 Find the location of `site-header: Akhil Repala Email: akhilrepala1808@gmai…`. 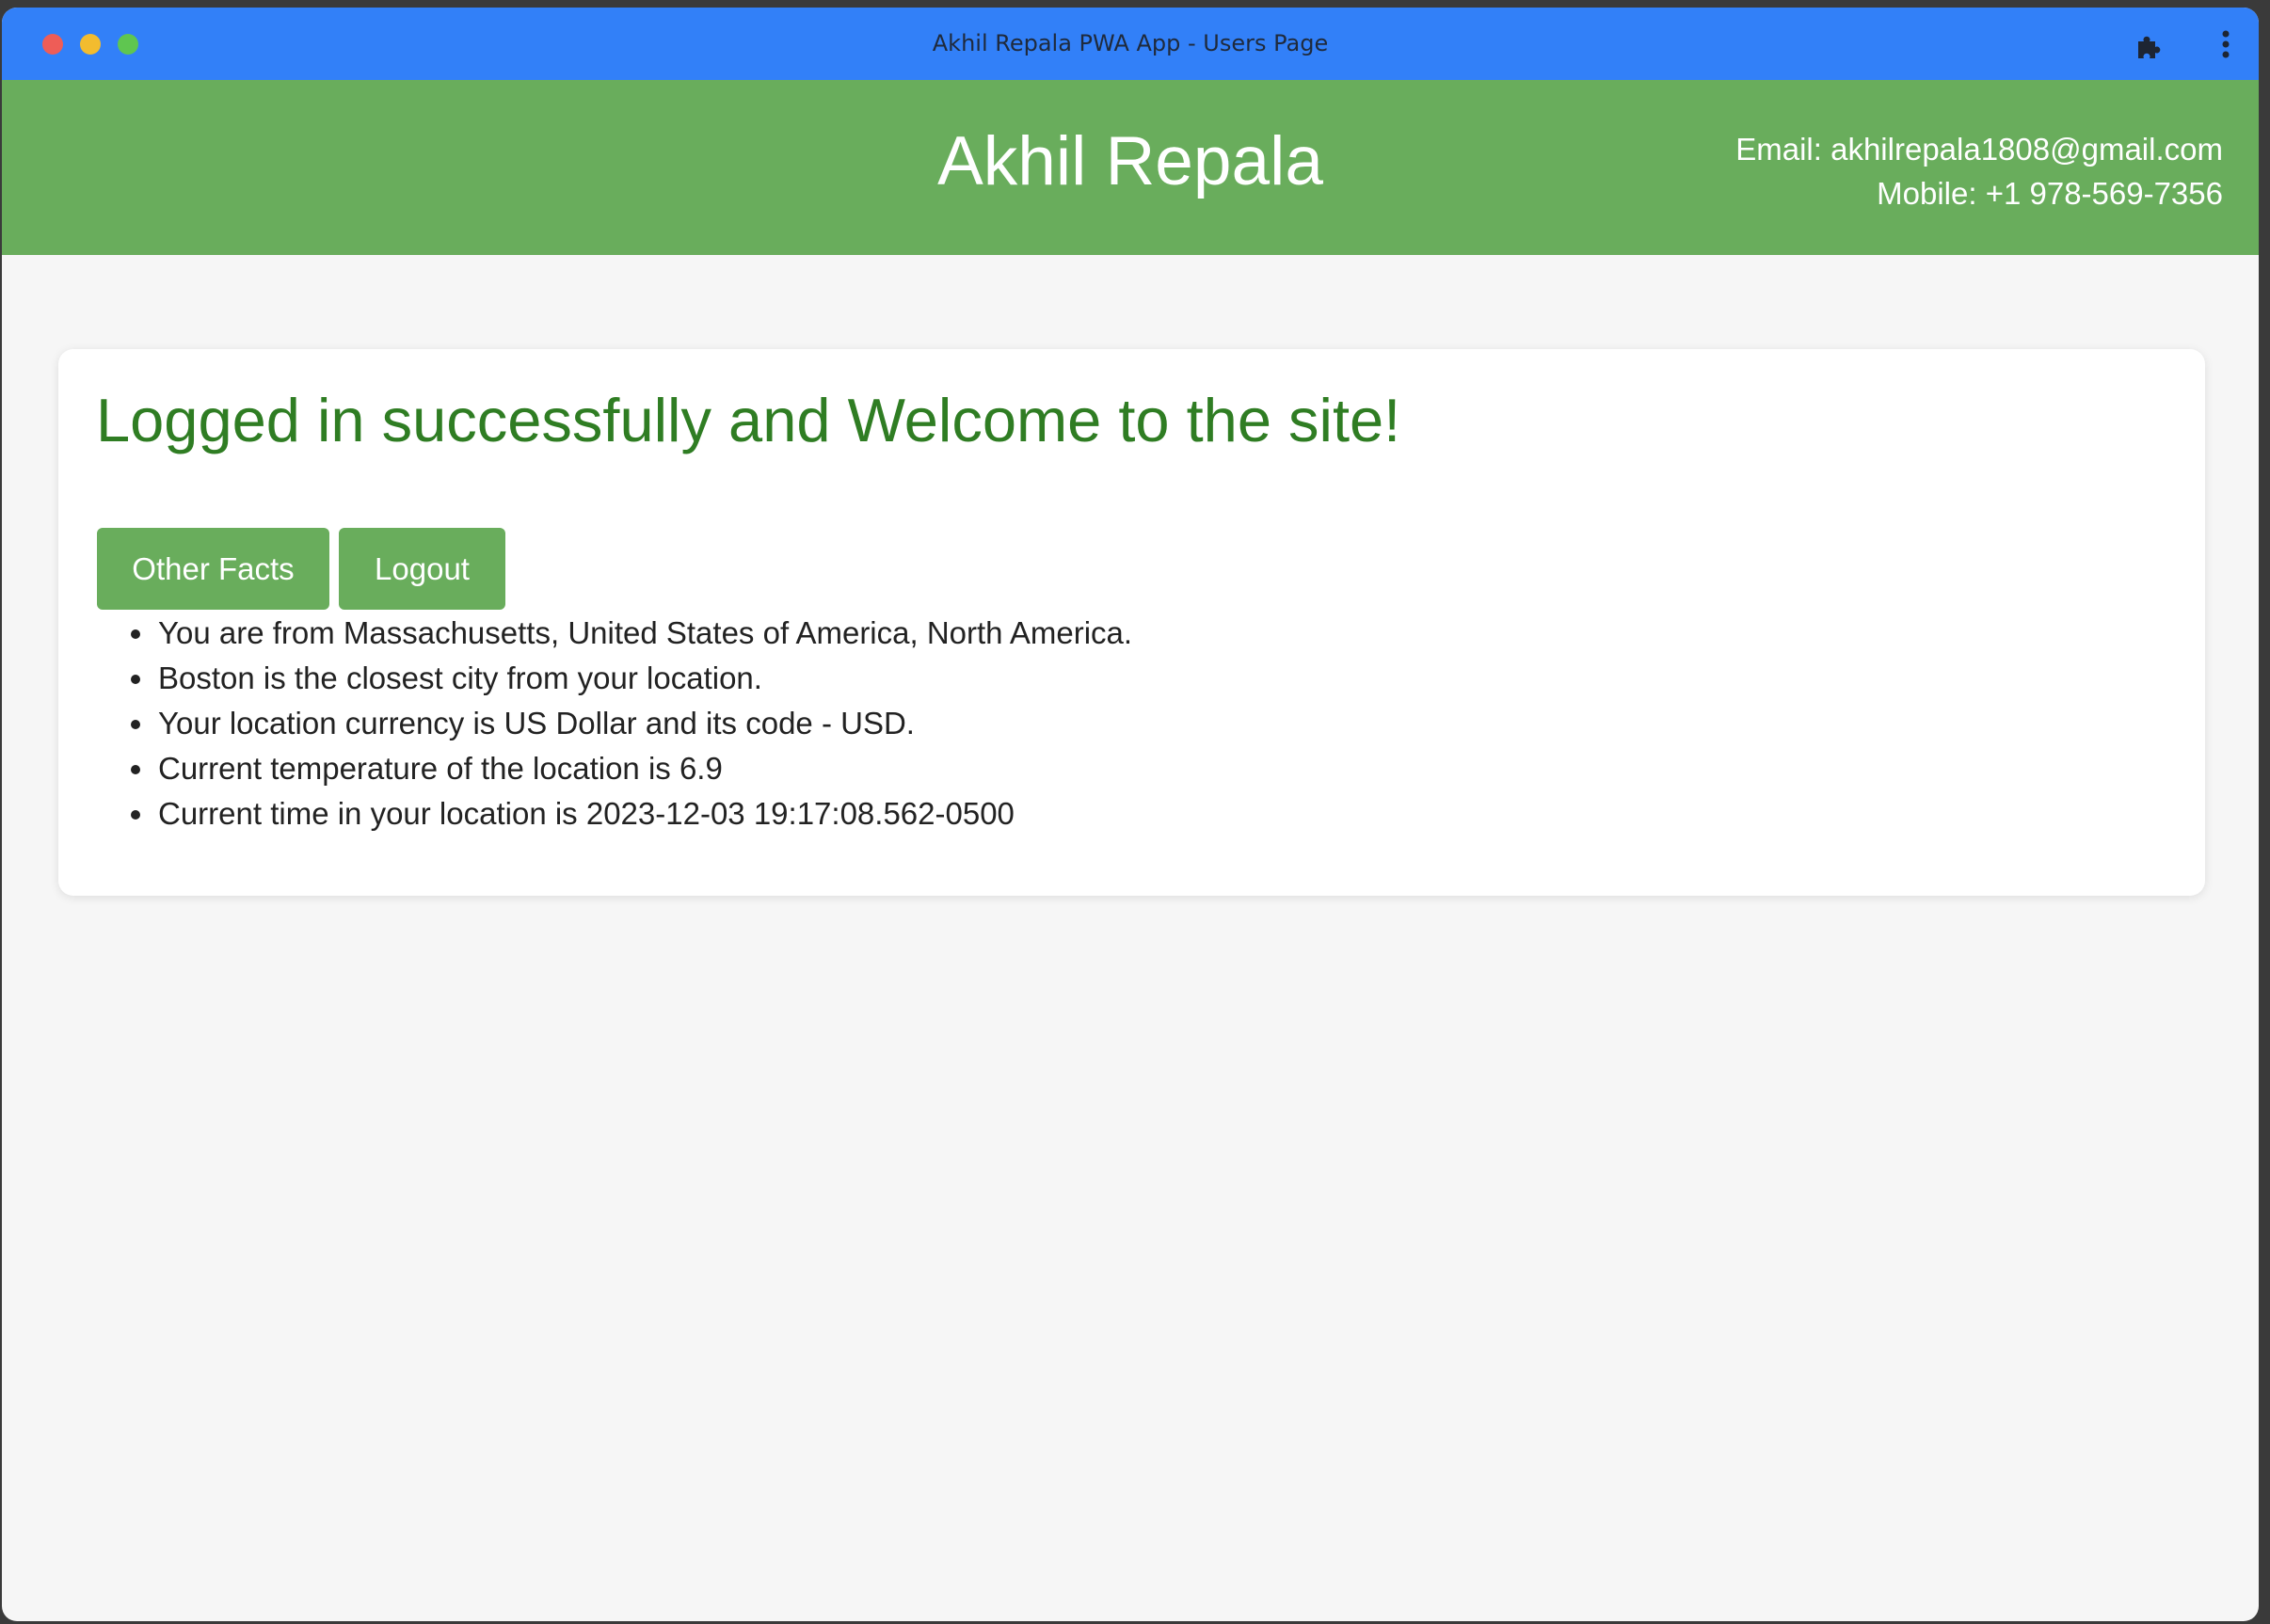

site-header: Akhil Repala Email: akhilrepala1808@gmai… is located at coordinates (1130, 167).